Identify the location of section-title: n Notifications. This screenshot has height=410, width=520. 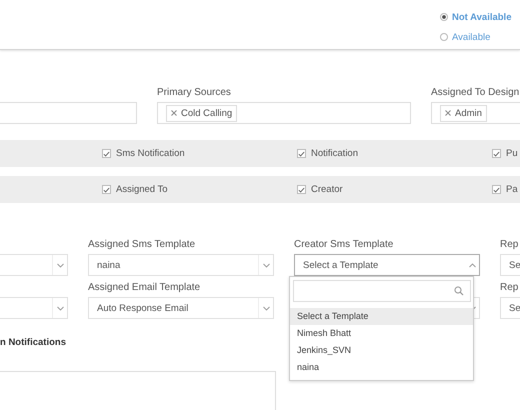
(33, 342).